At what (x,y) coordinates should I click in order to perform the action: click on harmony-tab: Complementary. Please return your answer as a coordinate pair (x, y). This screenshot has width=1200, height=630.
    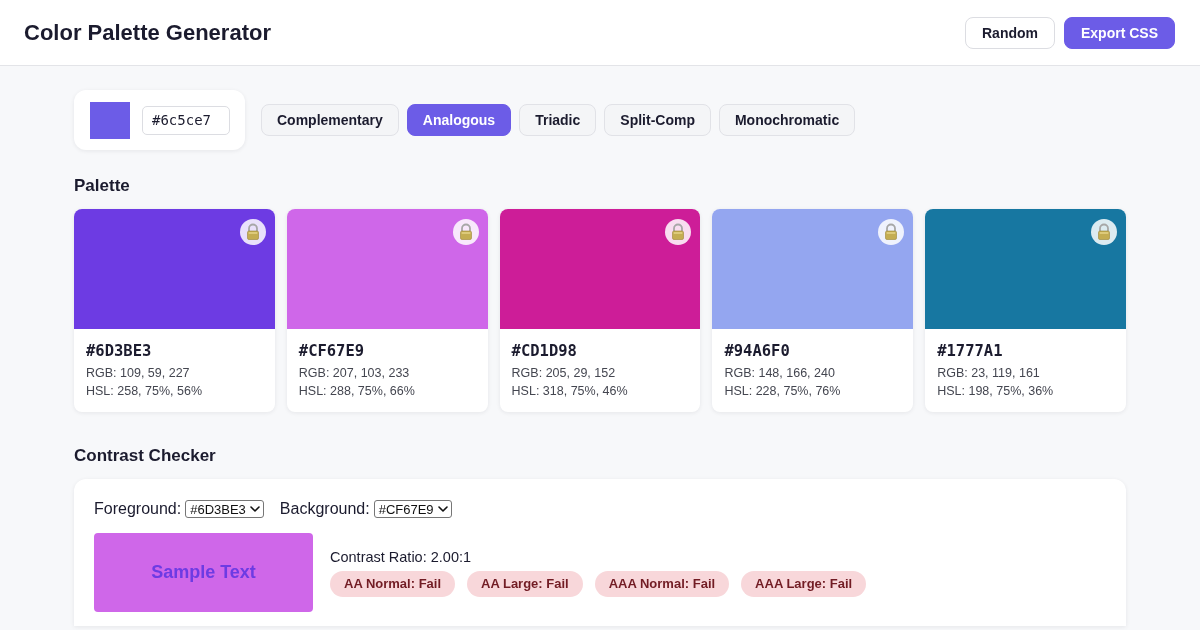
    Looking at the image, I should click on (330, 120).